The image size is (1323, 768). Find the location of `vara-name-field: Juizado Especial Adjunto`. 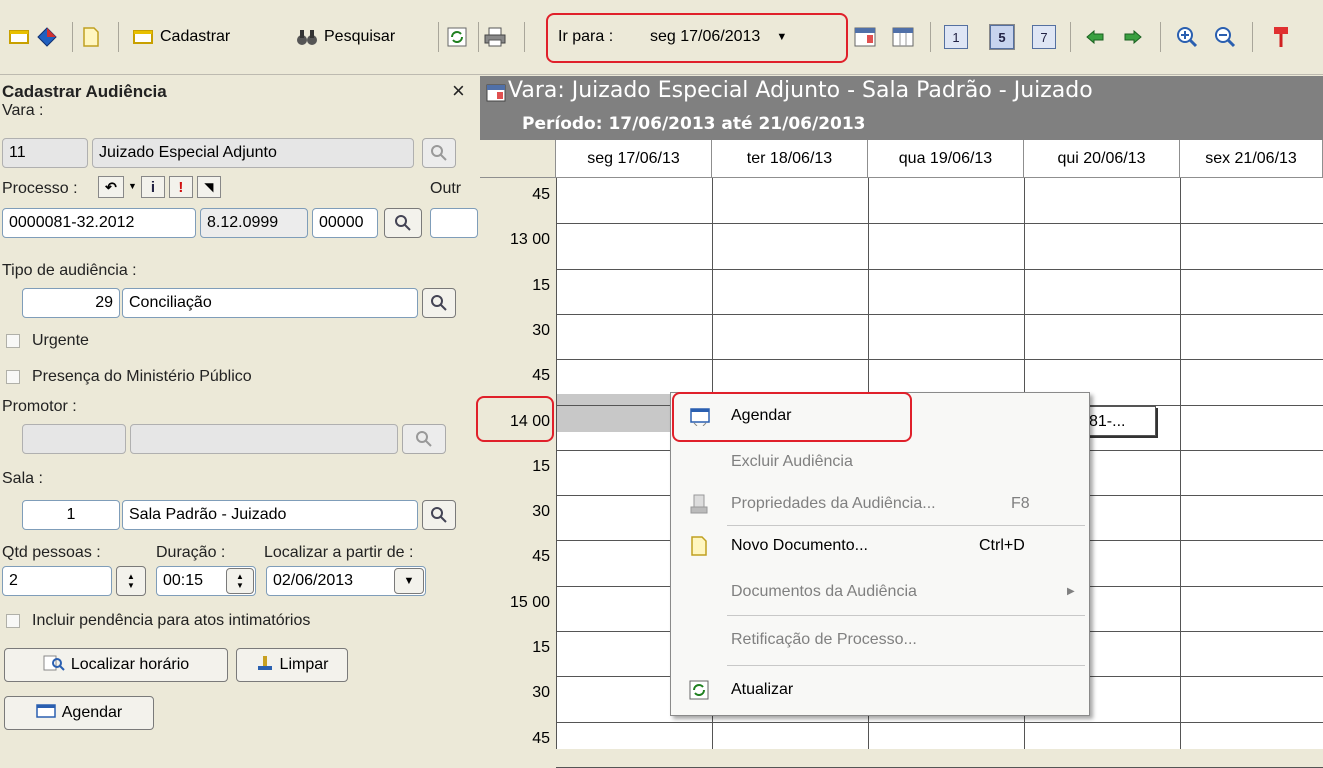

vara-name-field: Juizado Especial Adjunto is located at coordinates (253, 153).